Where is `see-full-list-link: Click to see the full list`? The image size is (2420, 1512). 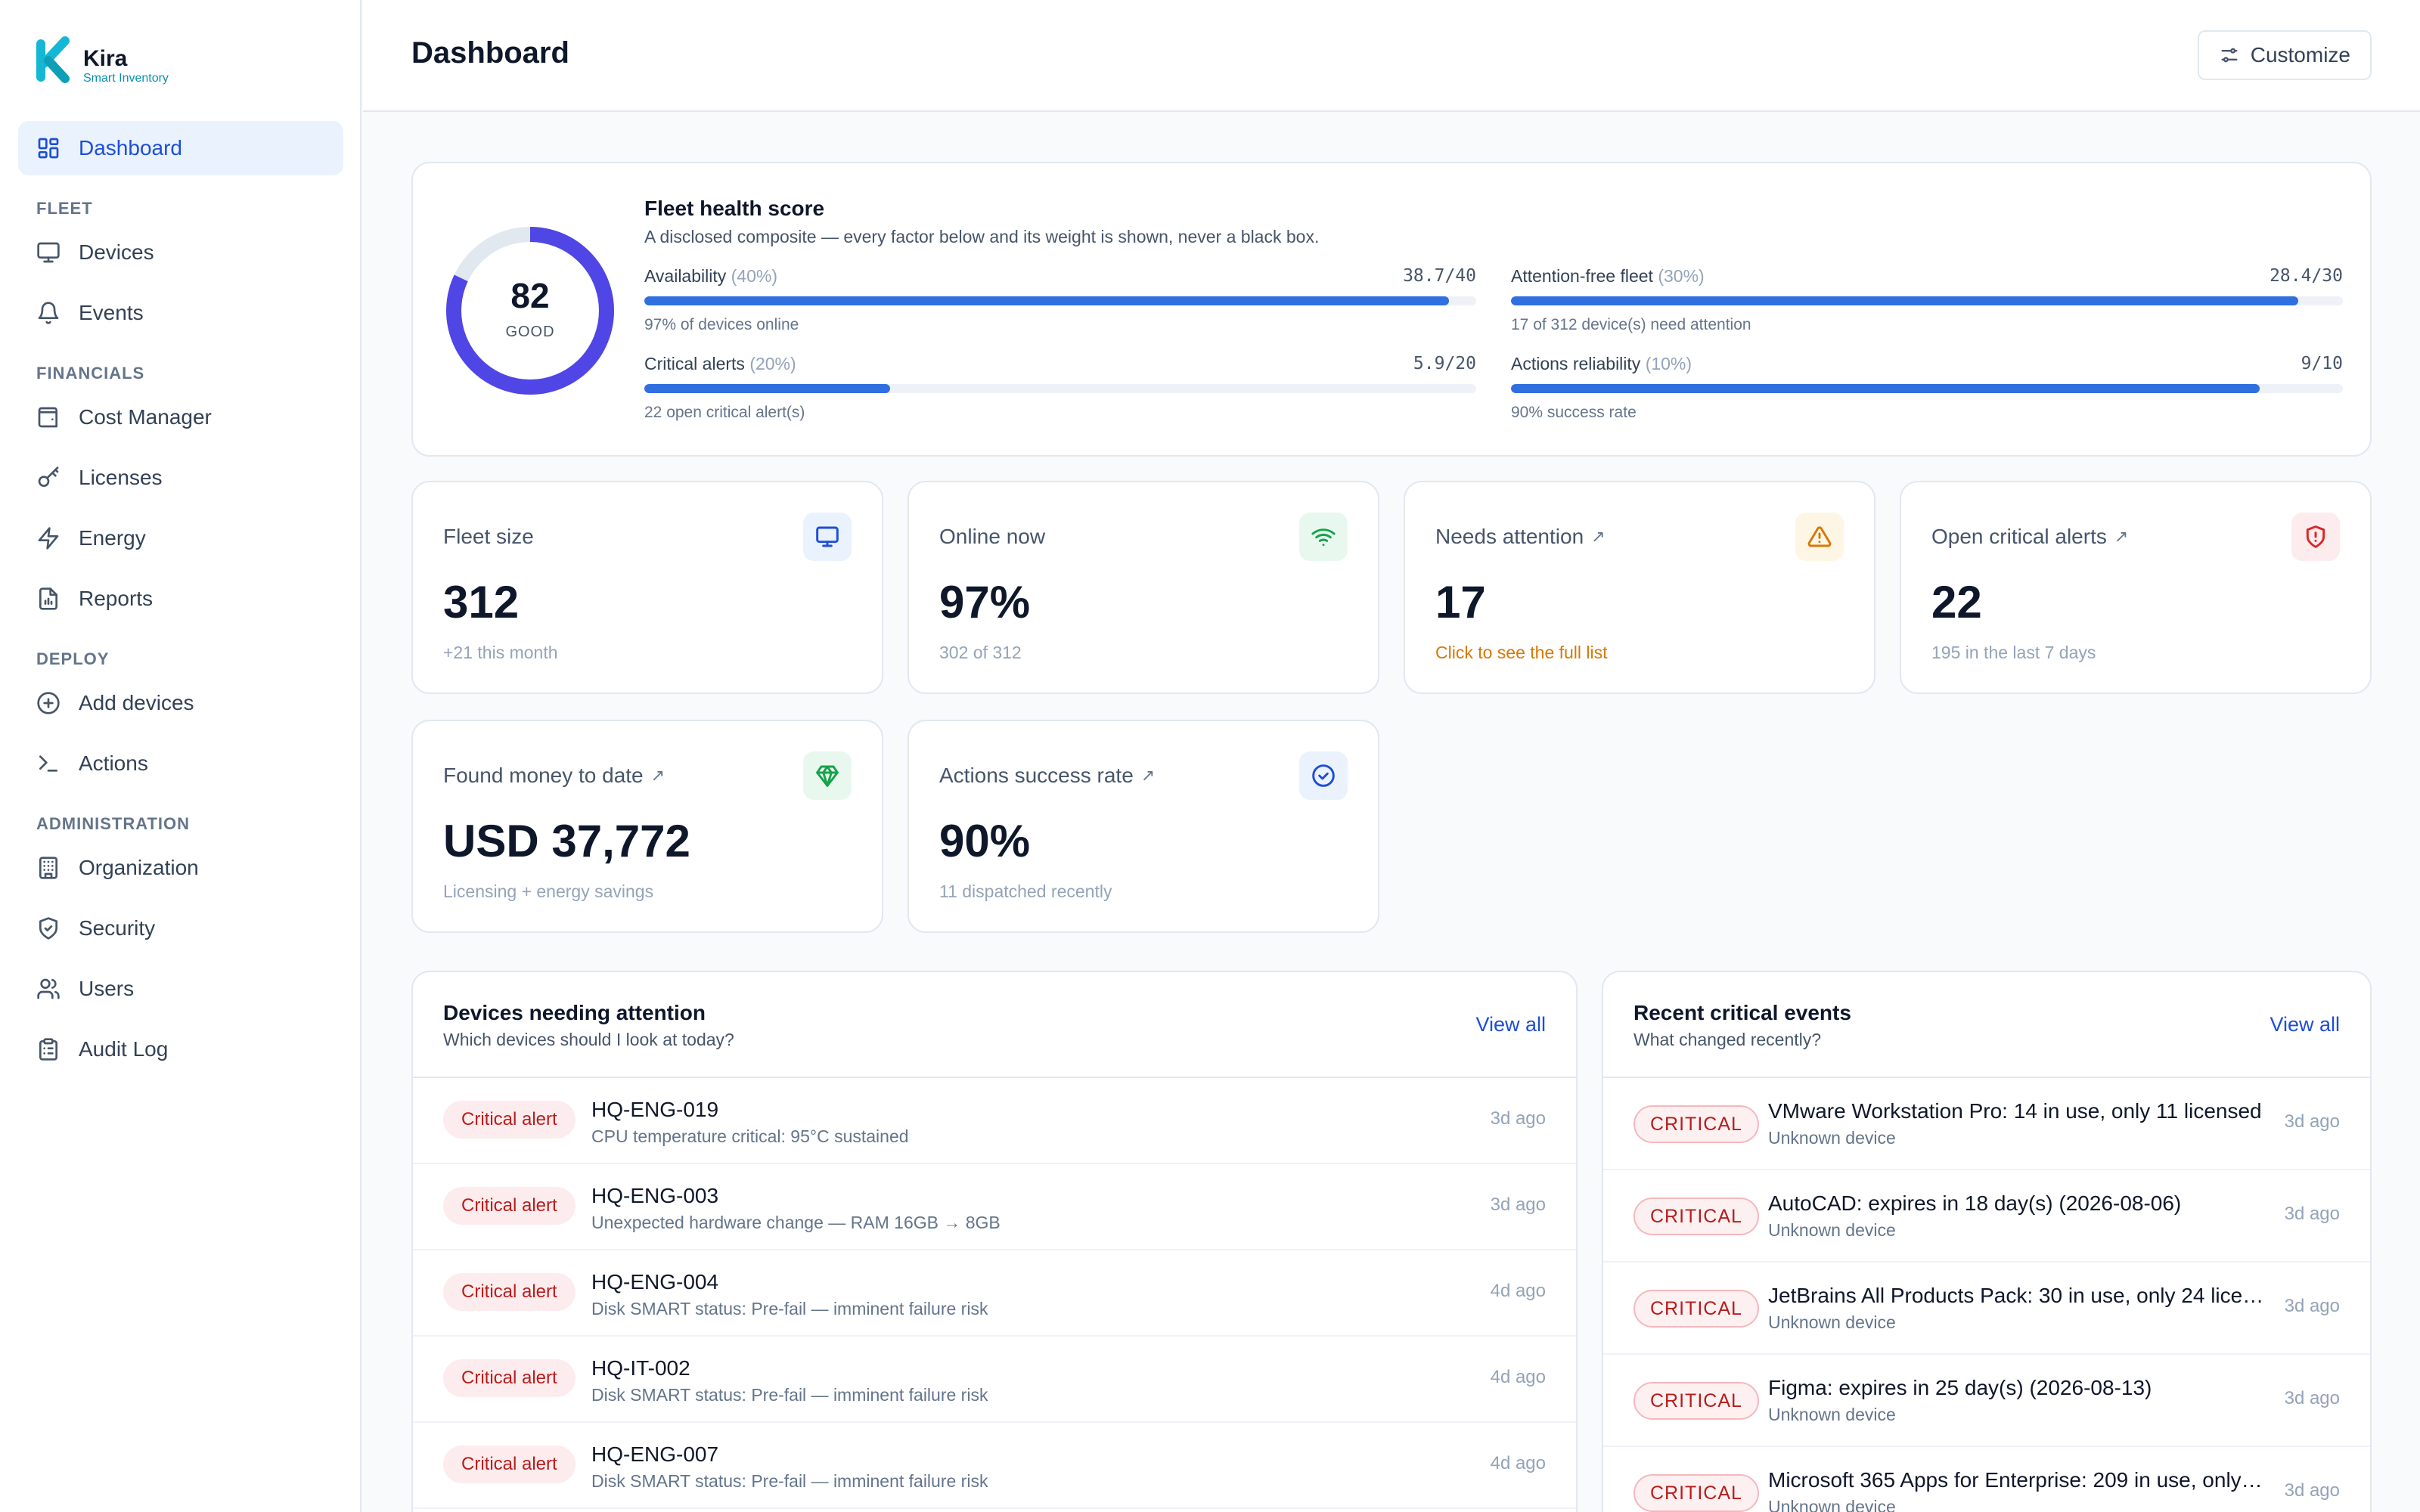
see-full-list-link: Click to see the full list is located at coordinates (1521, 653).